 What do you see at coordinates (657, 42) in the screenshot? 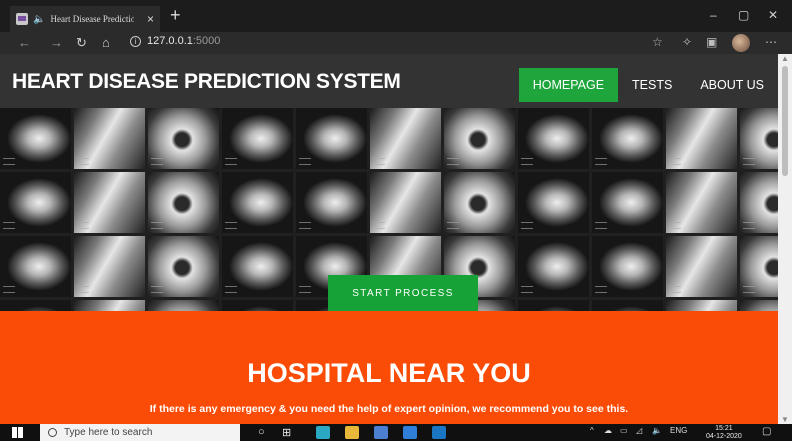
I see `favorite-star-icon: ☆` at bounding box center [657, 42].